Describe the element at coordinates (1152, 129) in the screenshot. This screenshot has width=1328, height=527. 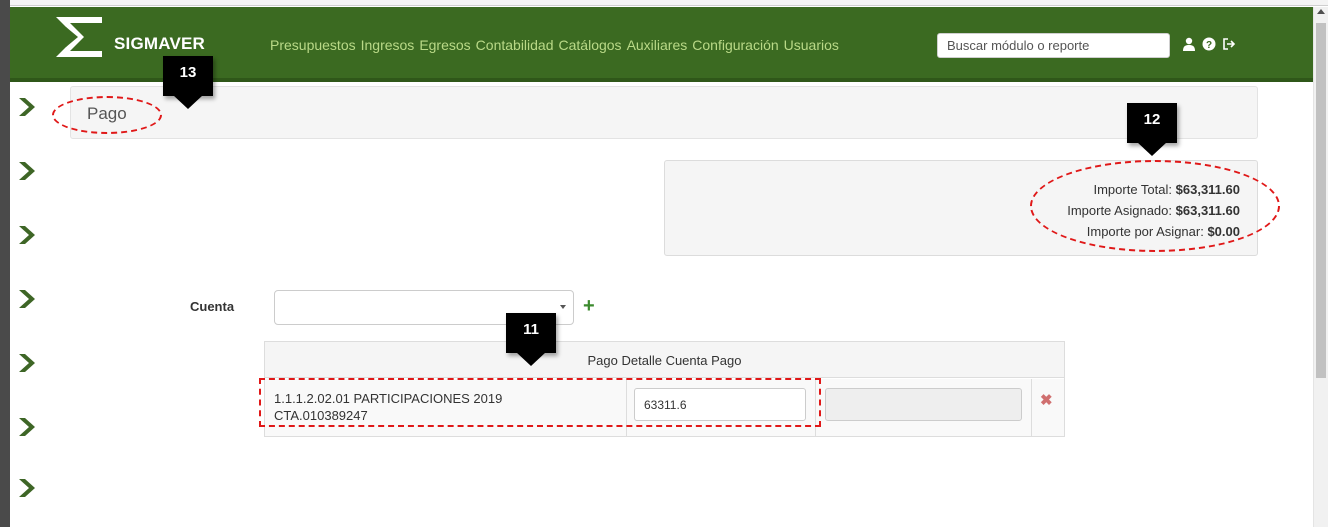
I see `callout-12: 12` at that location.